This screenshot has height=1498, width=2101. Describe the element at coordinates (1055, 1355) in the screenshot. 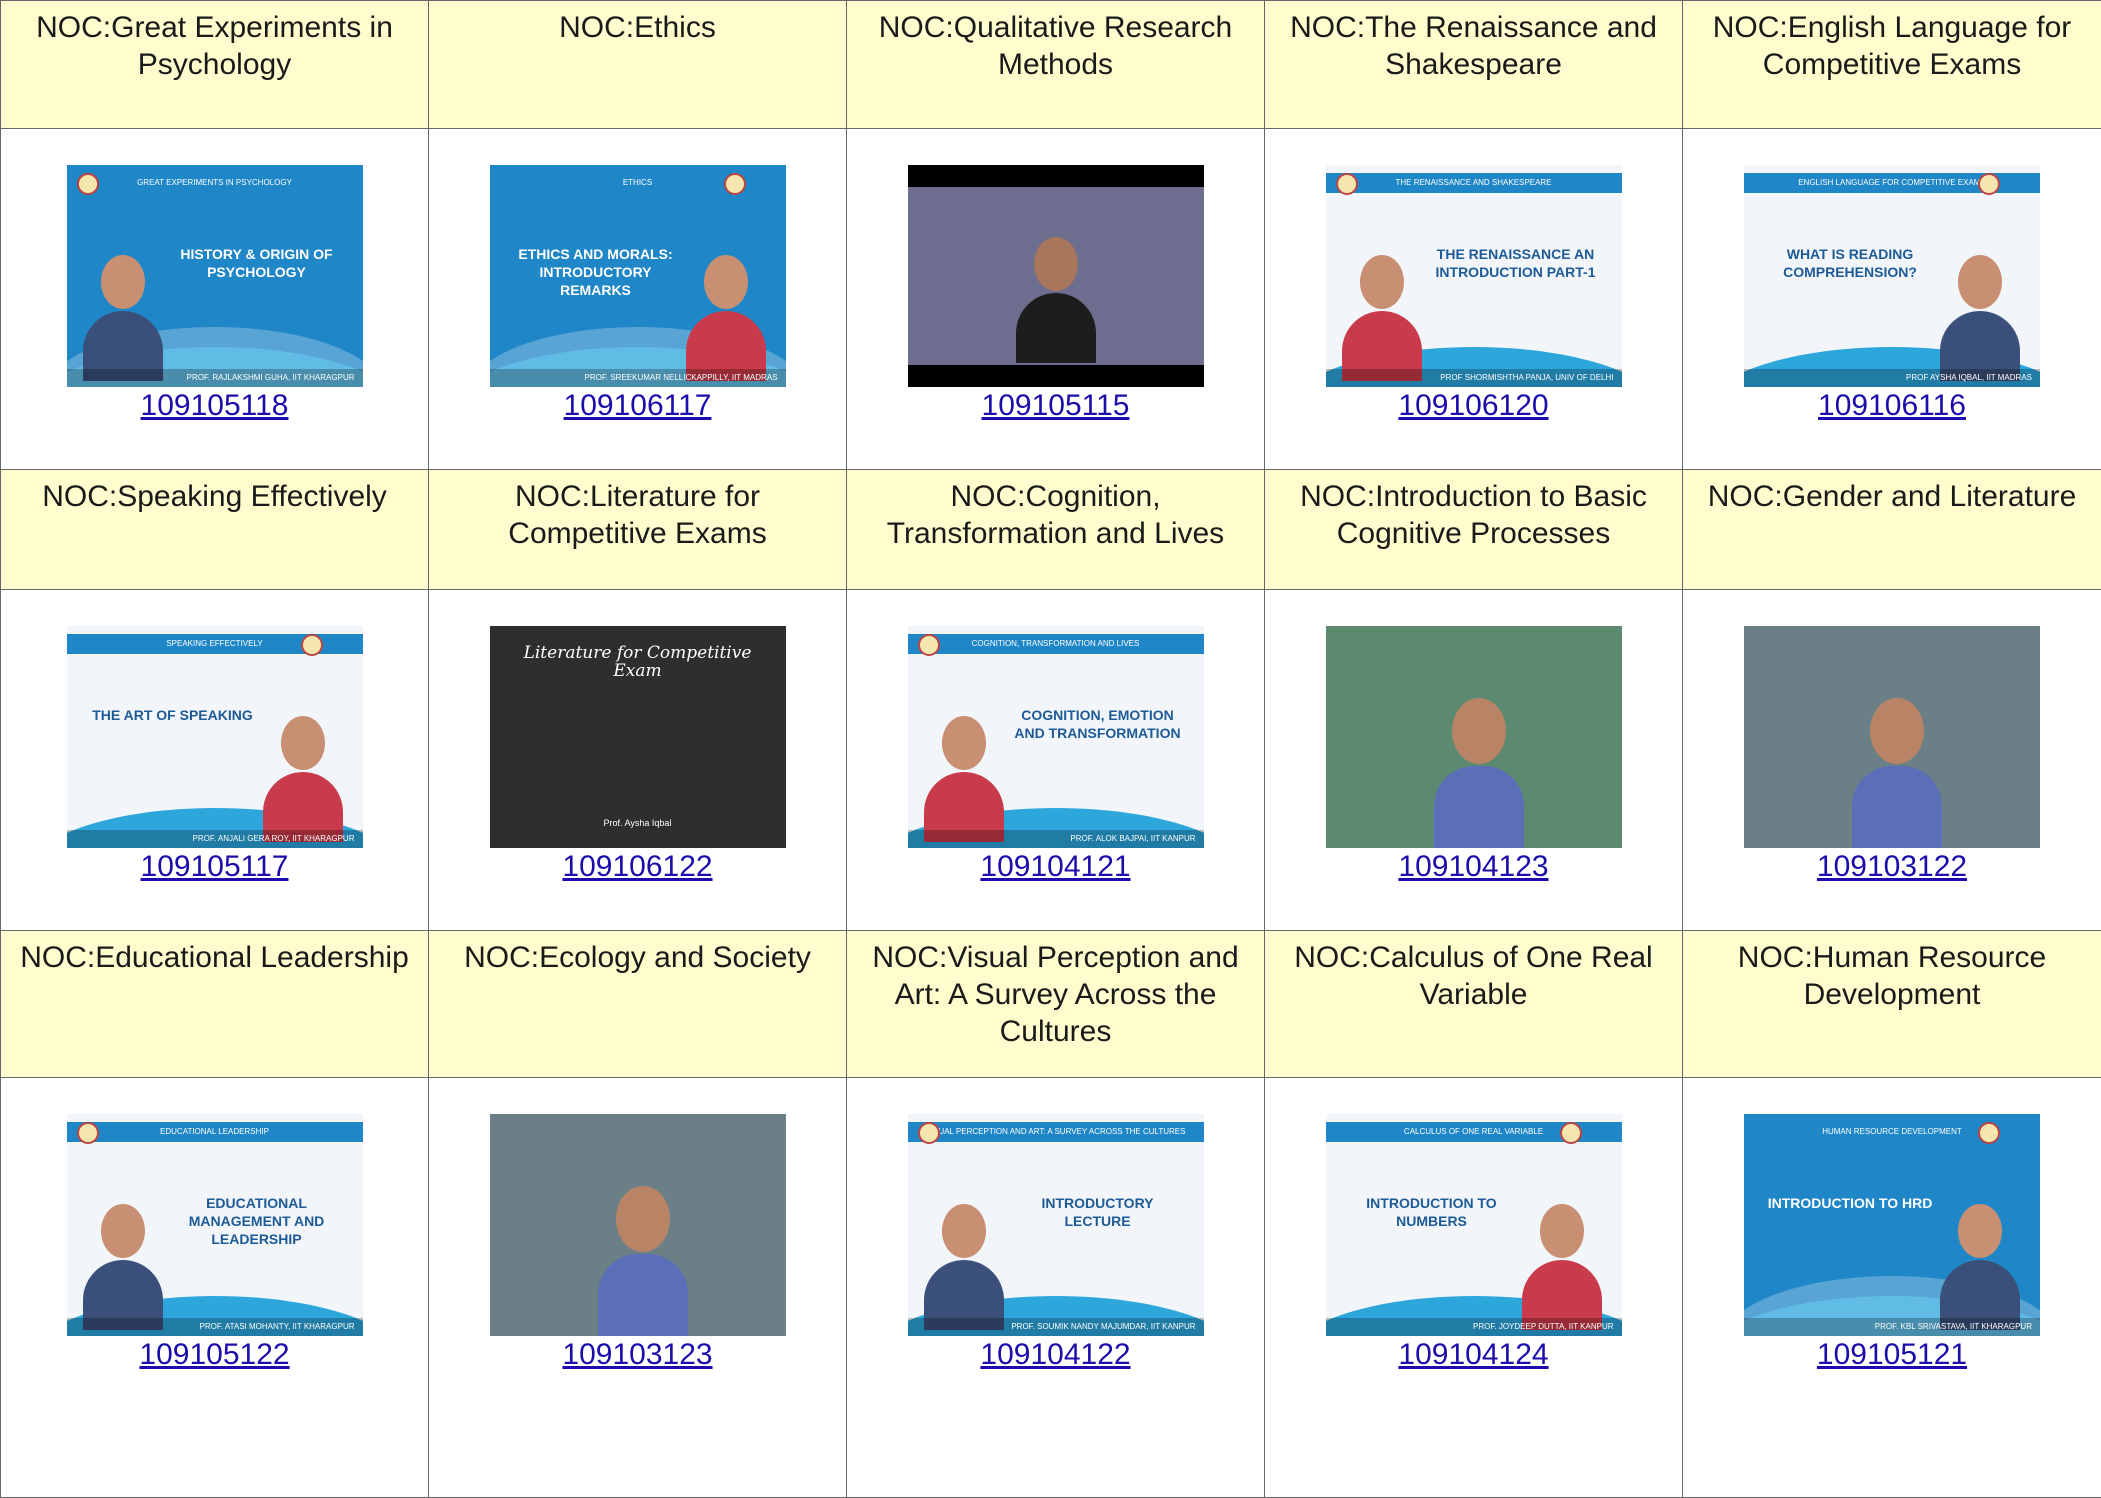

I see `course-code-link: 109104122` at that location.